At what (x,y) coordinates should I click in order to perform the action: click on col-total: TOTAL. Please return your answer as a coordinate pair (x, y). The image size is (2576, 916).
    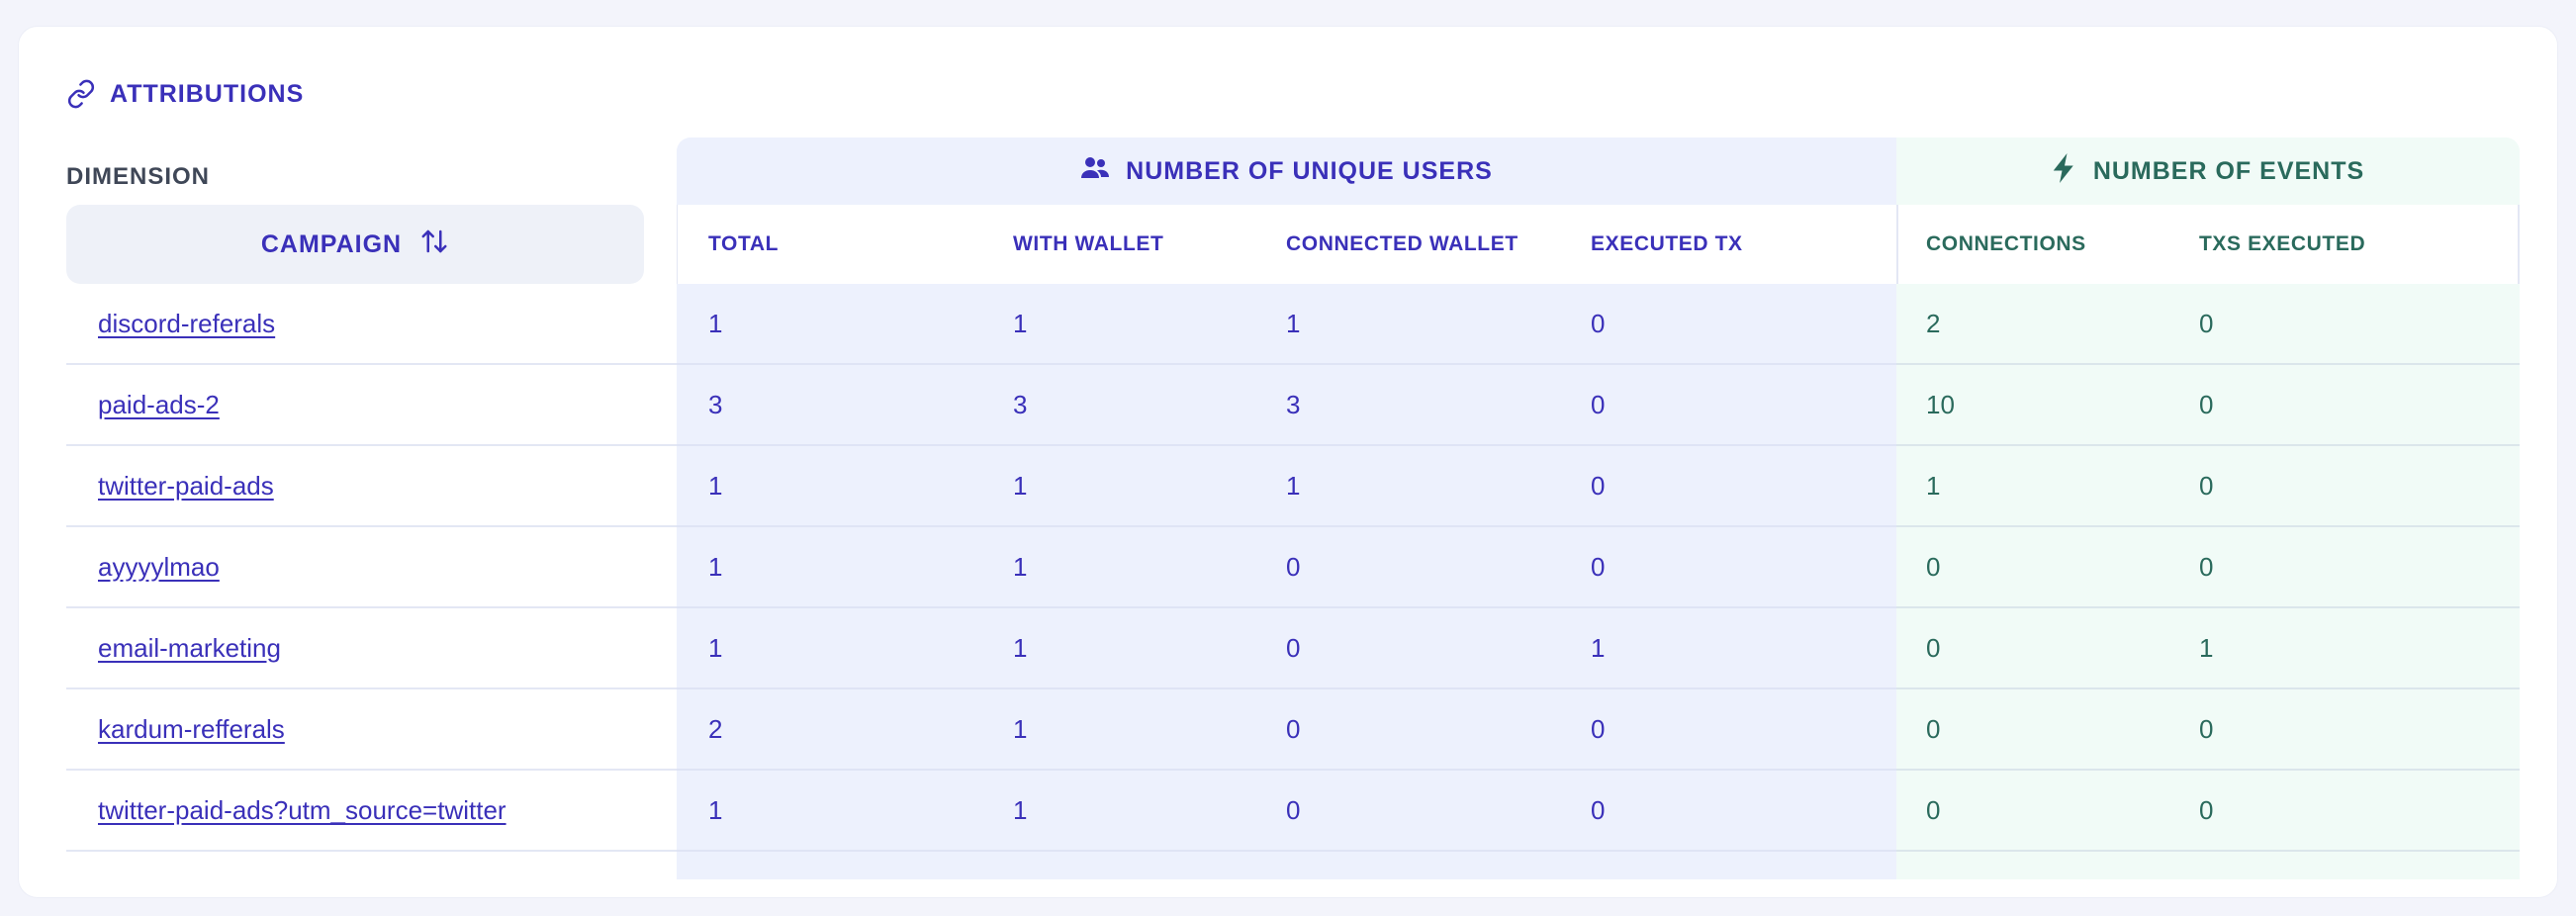
    Looking at the image, I should click on (744, 243).